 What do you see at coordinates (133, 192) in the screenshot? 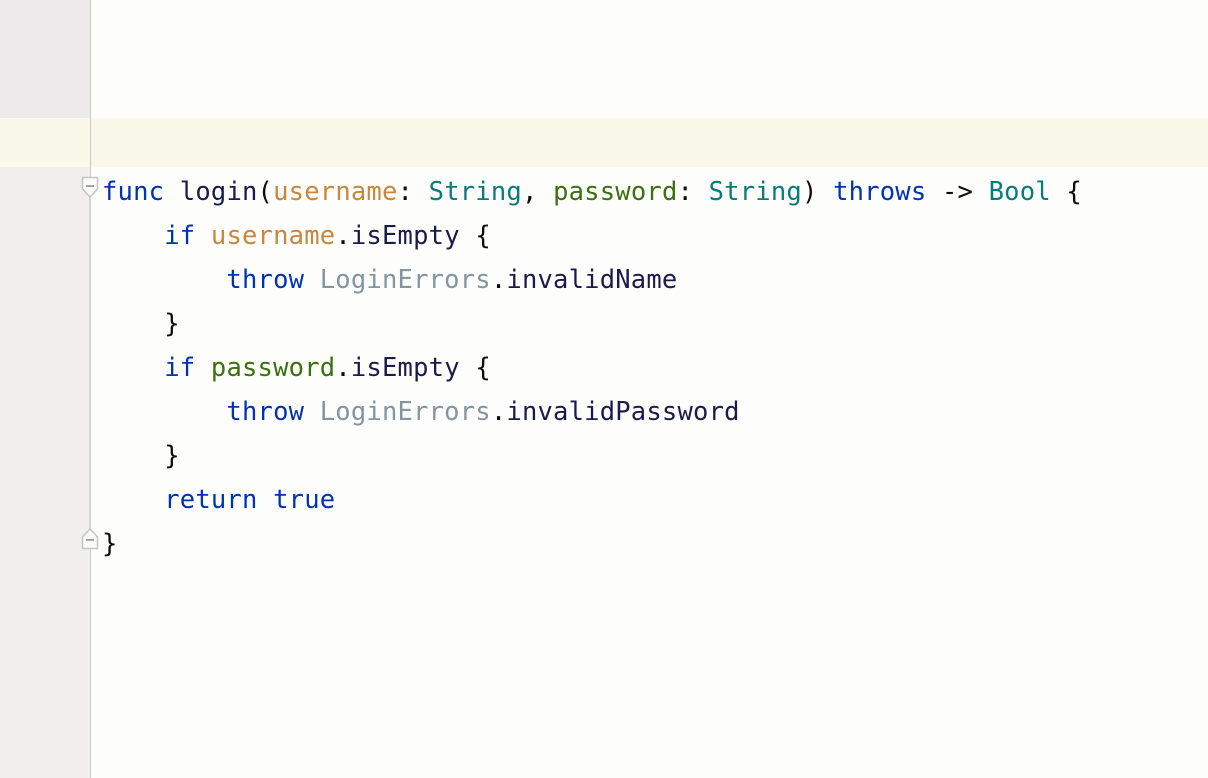
I see `code-token: func` at bounding box center [133, 192].